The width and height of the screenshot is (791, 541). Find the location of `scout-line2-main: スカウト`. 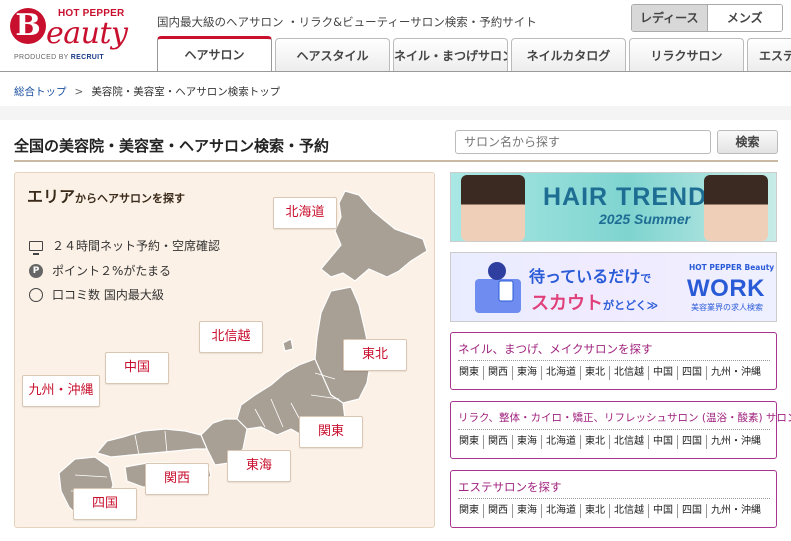

scout-line2-main: スカウト is located at coordinates (567, 303).